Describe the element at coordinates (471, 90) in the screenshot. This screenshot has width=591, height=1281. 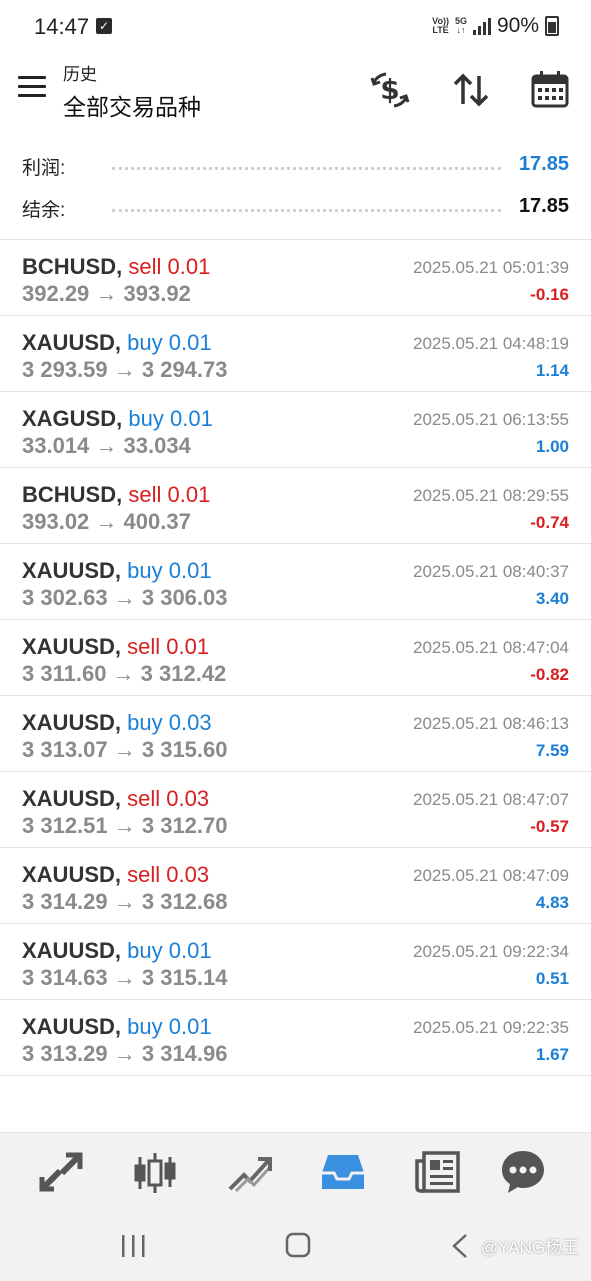
I see `sort-icon` at that location.